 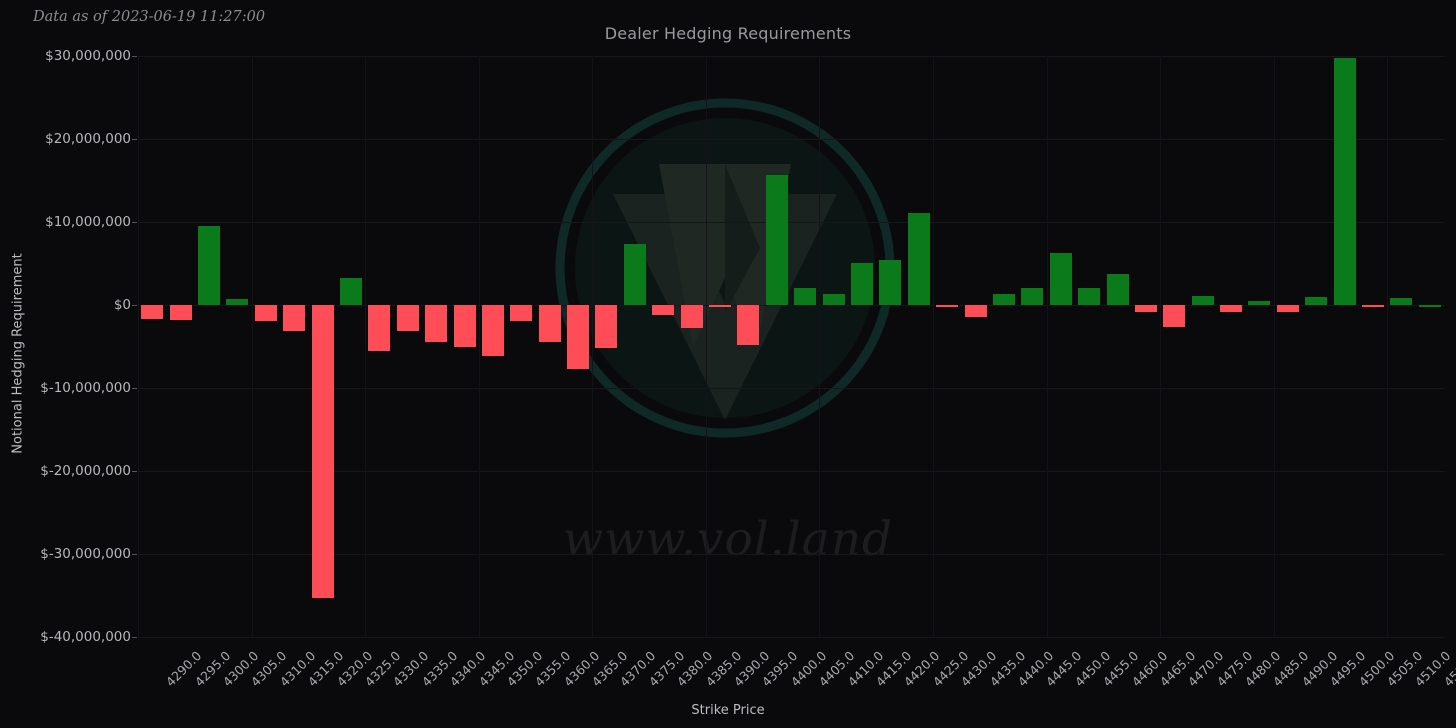 What do you see at coordinates (728, 33) in the screenshot?
I see `chart-title: Dealer Hedging Requirements` at bounding box center [728, 33].